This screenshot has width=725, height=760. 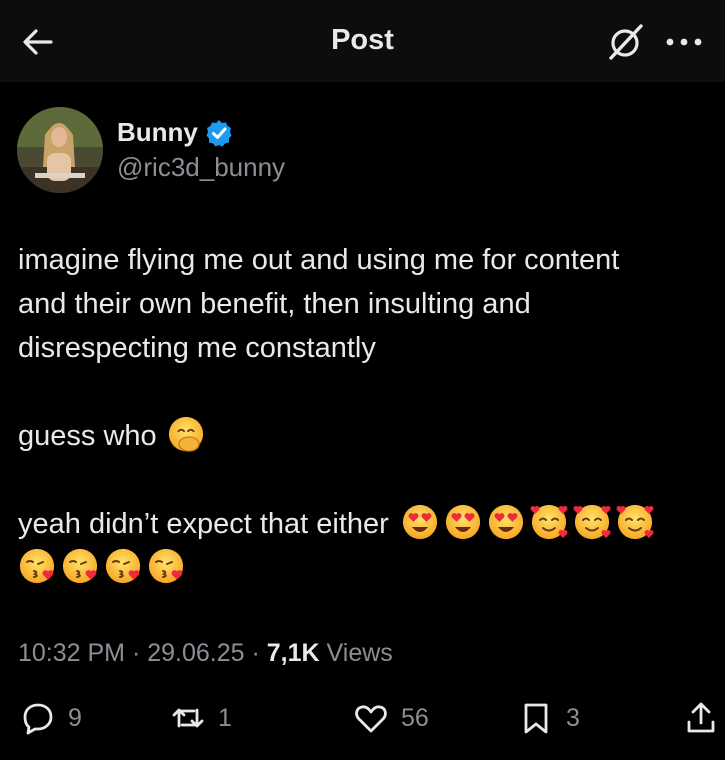 I want to click on share-button, so click(x=701, y=718).